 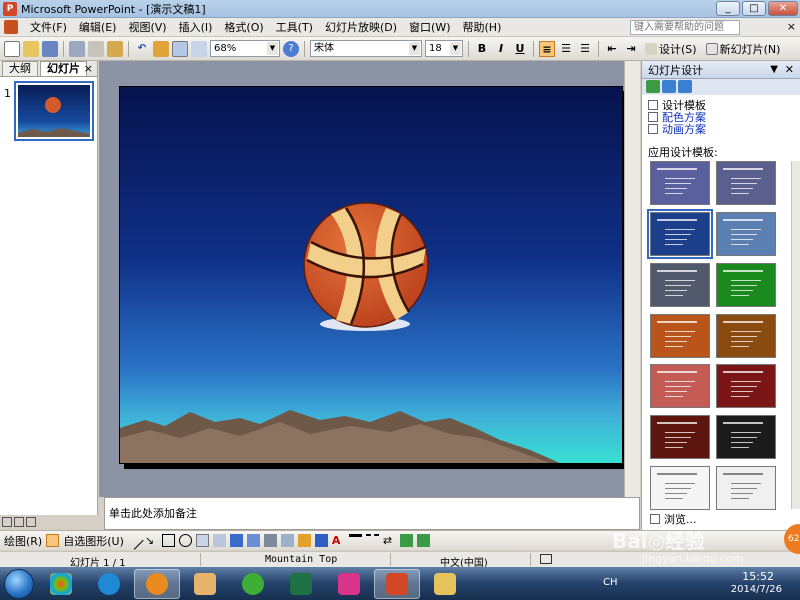 What do you see at coordinates (243, 27) in the screenshot?
I see `menu-format: 格式(O)` at bounding box center [243, 27].